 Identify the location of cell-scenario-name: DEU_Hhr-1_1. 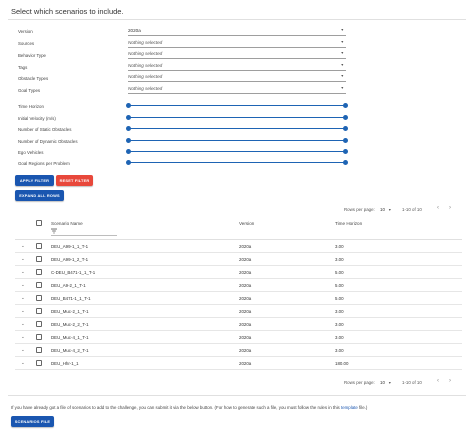
(65, 363).